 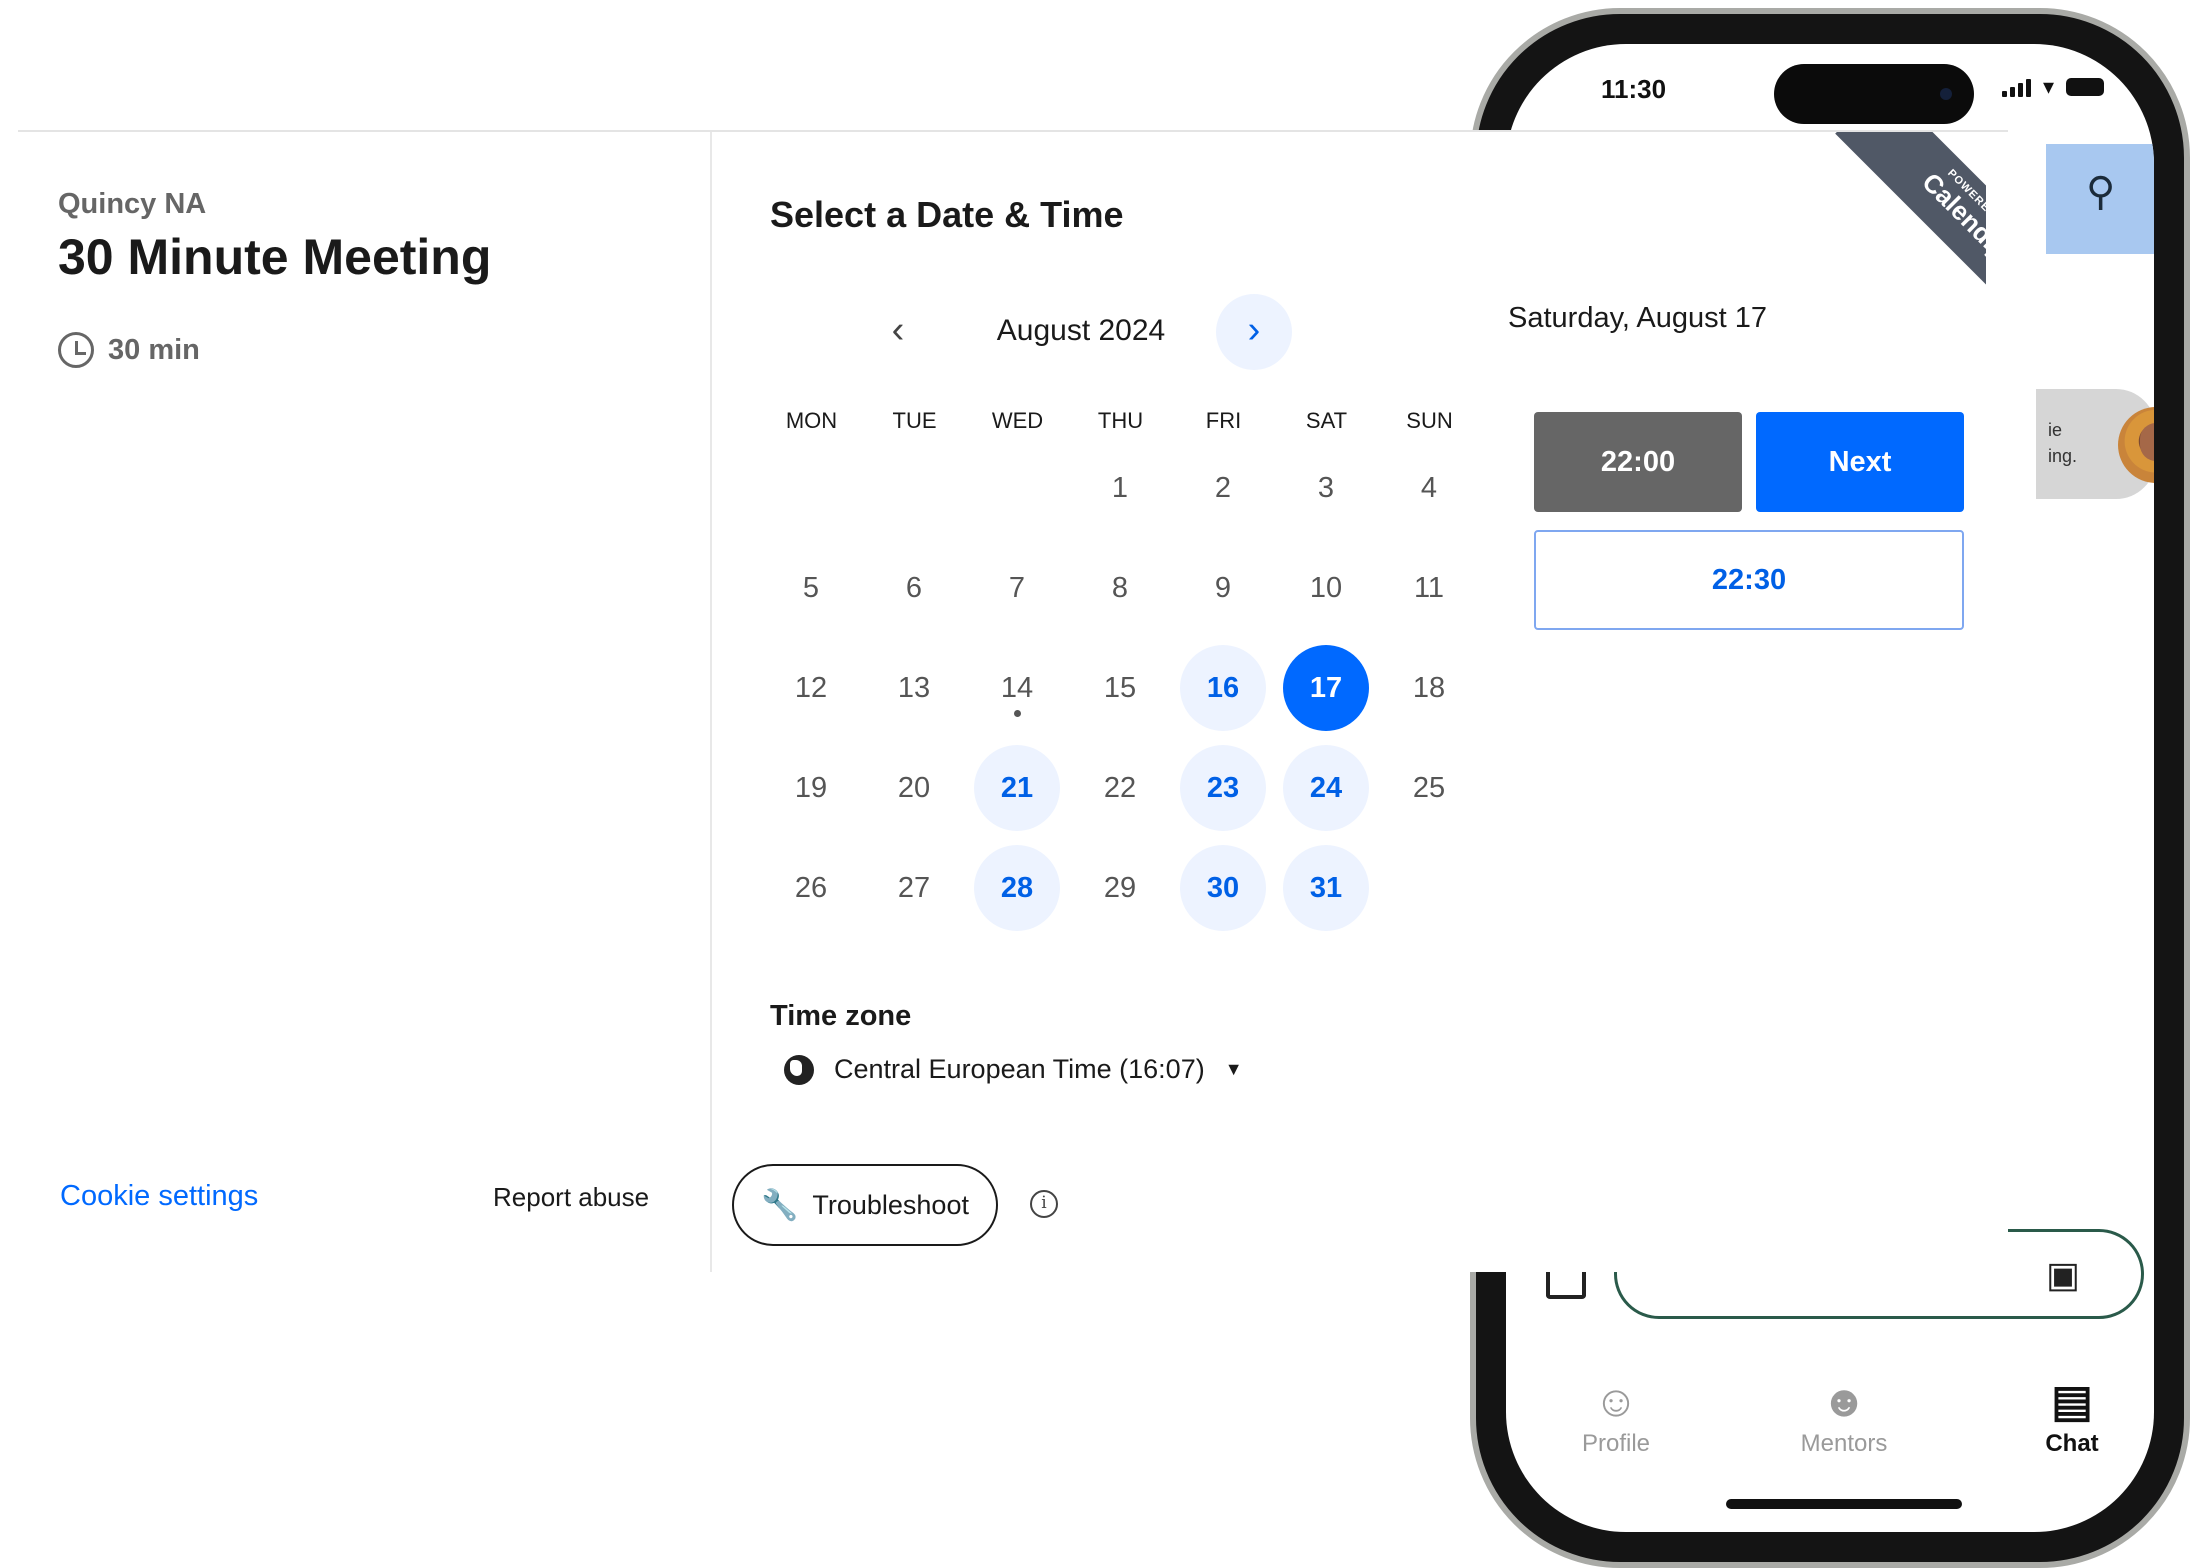 What do you see at coordinates (1429, 688) in the screenshot?
I see `calendar-day: 18` at bounding box center [1429, 688].